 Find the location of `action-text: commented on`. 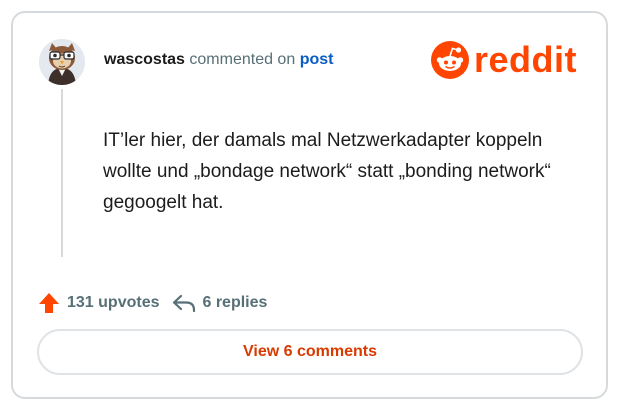

action-text: commented on is located at coordinates (242, 59).